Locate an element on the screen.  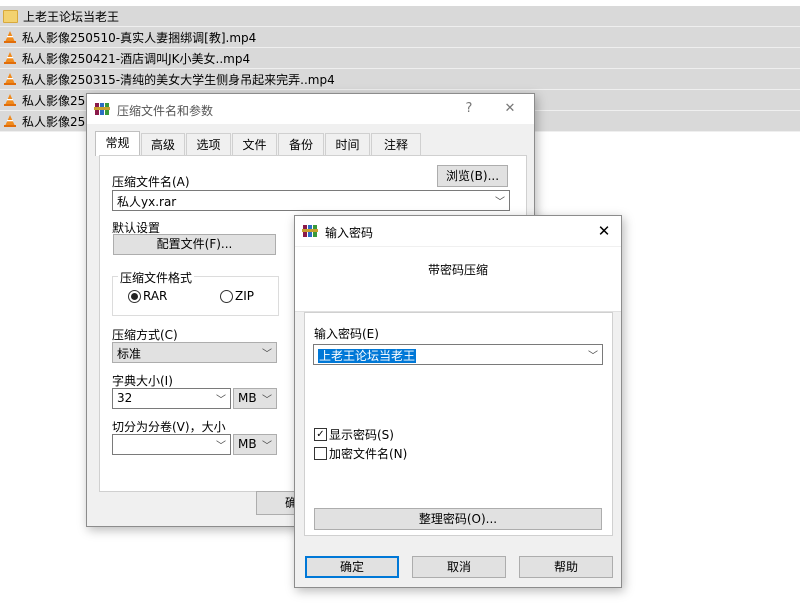
method-select: 标准 ﹀ is located at coordinates (194, 352).